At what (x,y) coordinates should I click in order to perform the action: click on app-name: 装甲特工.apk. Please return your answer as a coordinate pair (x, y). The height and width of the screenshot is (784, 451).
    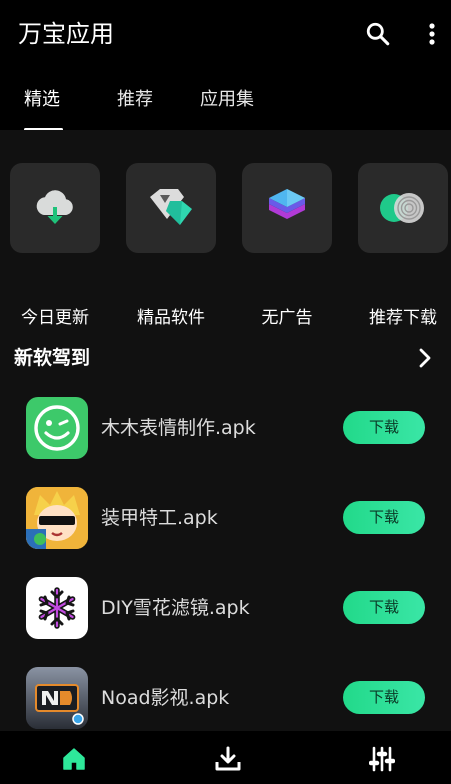
    Looking at the image, I should click on (159, 518).